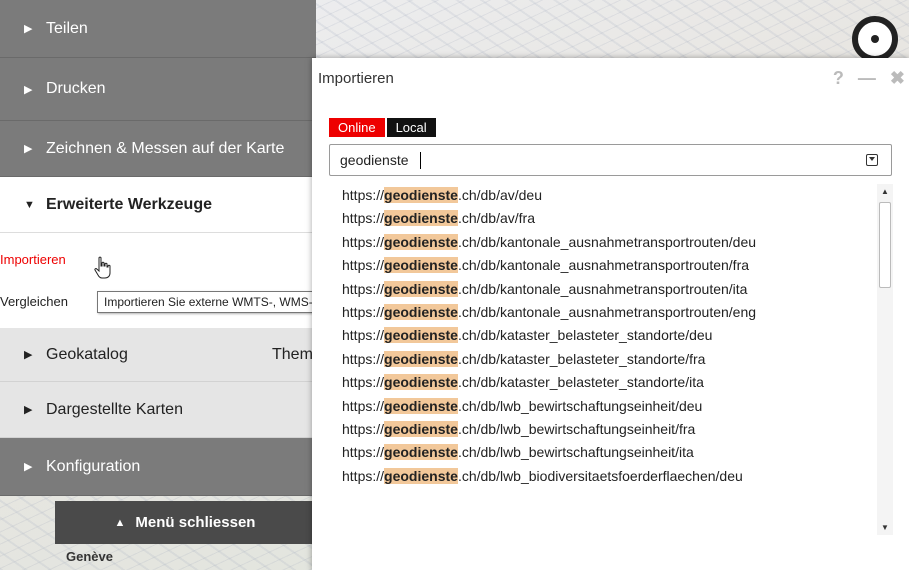 This screenshot has height=570, width=909. What do you see at coordinates (875, 39) in the screenshot?
I see `compass-icon` at bounding box center [875, 39].